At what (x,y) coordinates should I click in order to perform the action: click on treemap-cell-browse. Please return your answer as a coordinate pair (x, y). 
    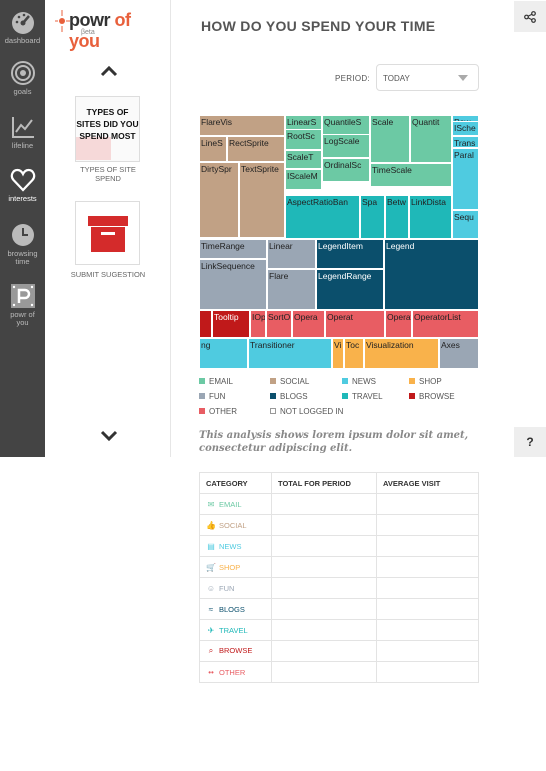
    Looking at the image, I should click on (205, 324).